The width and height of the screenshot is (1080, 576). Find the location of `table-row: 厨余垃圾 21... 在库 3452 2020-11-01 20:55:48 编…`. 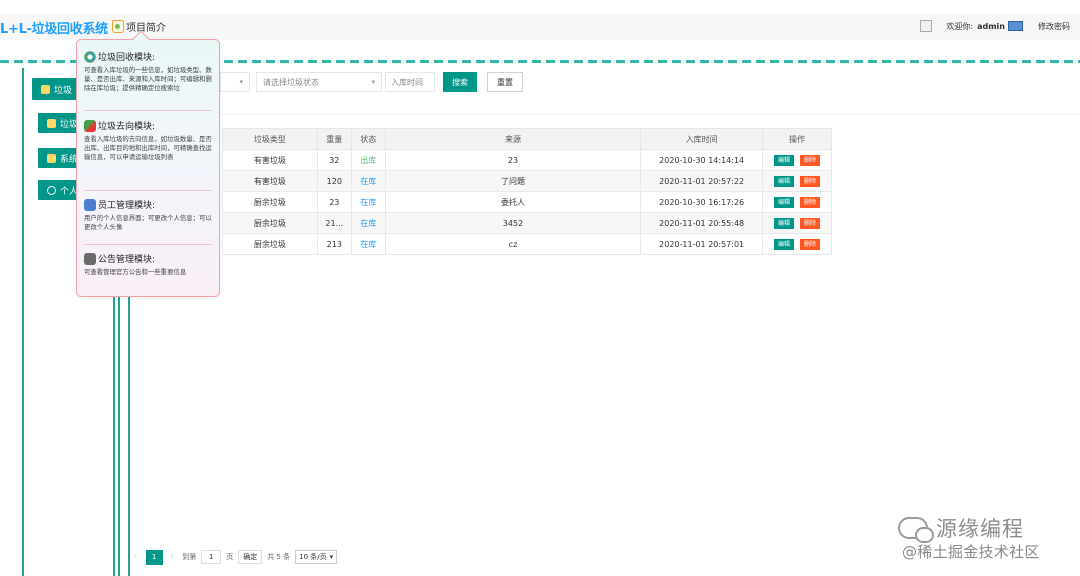

table-row: 厨余垃圾 21... 在库 3452 2020-11-01 20:55:48 编… is located at coordinates (527, 223).